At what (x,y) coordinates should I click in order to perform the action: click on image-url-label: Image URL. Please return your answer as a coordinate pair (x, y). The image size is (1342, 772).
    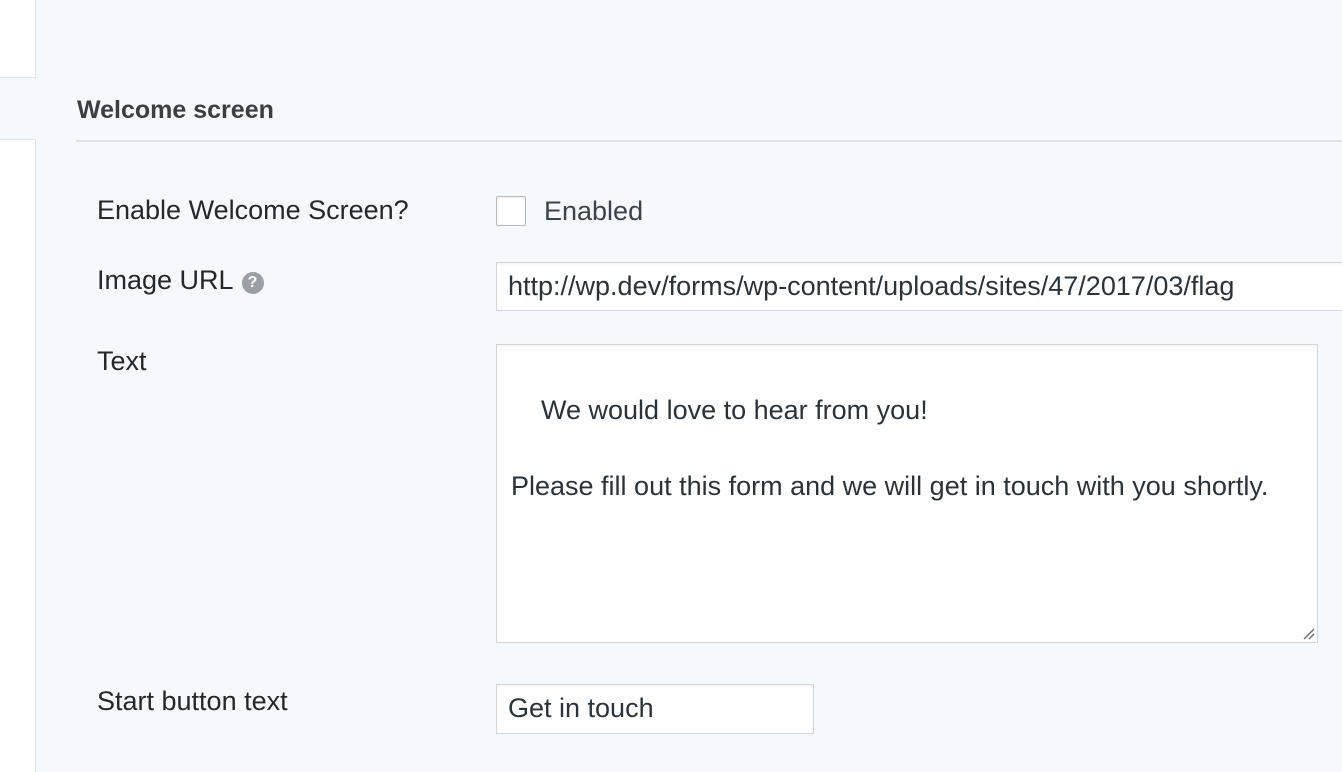
    Looking at the image, I should click on (165, 280).